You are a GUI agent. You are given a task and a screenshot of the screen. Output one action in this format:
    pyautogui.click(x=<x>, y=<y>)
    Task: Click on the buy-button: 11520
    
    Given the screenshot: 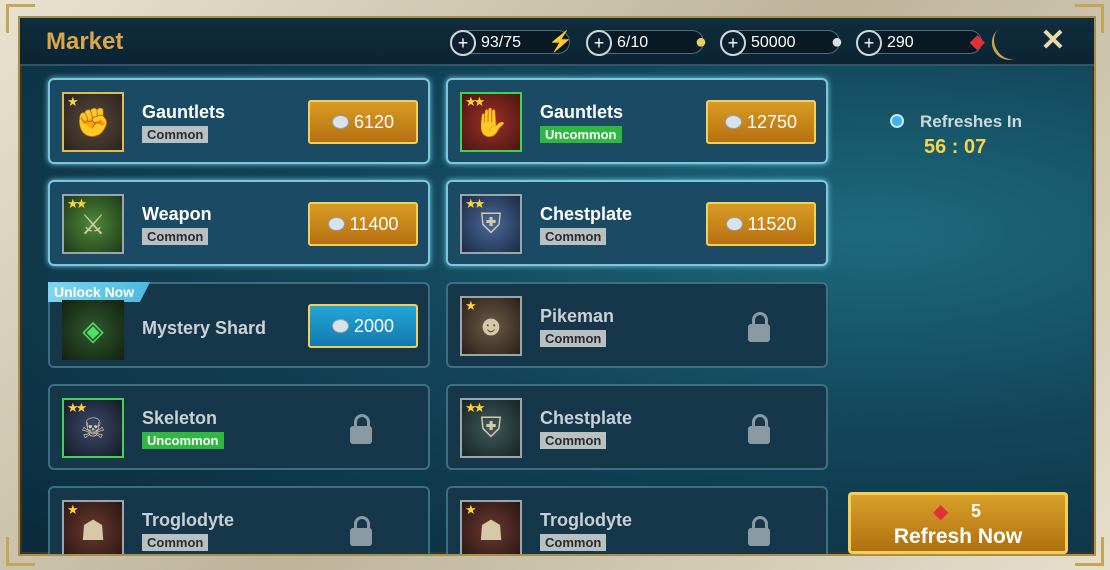 What is the action you would take?
    pyautogui.click(x=761, y=224)
    